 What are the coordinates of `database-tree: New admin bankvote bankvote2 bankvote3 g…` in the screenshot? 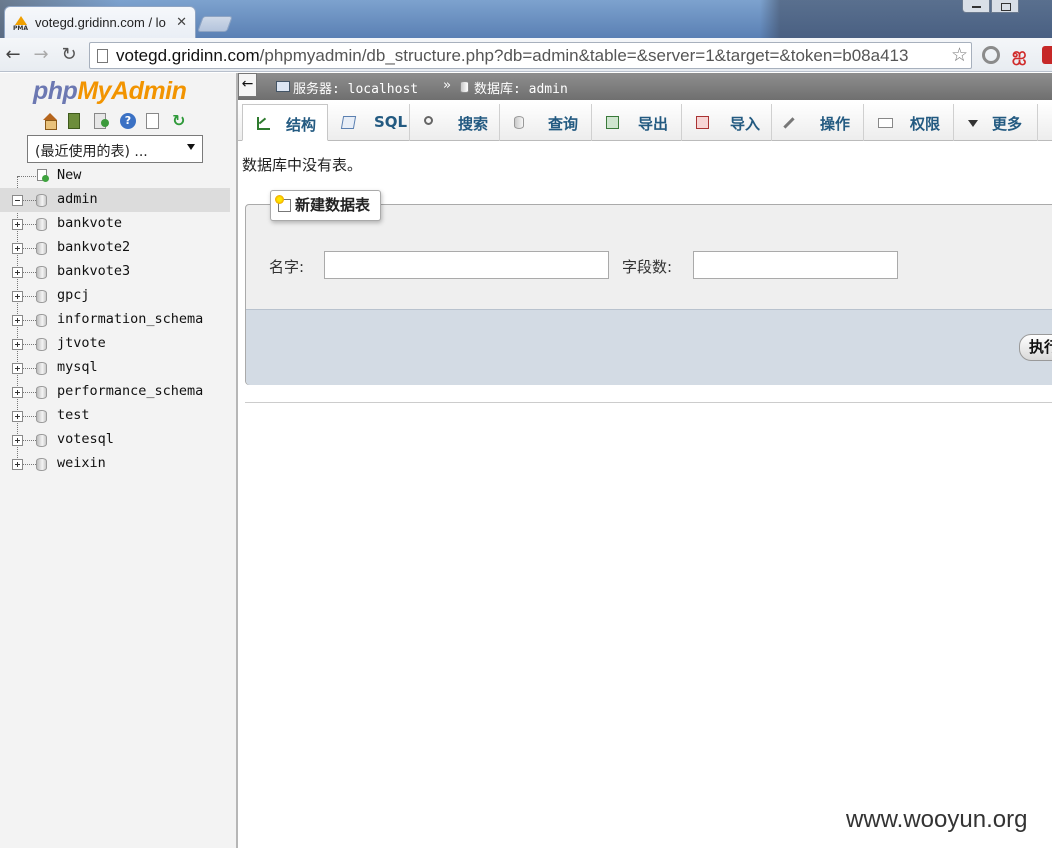 It's located at (118, 320).